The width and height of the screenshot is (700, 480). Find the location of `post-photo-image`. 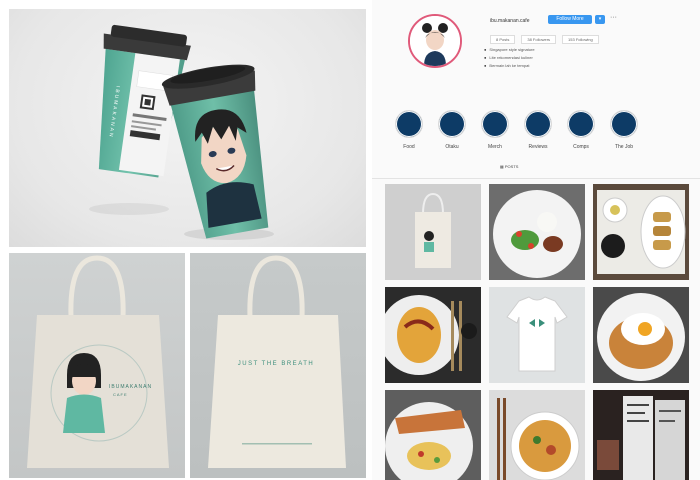

post-photo-image is located at coordinates (641, 435).